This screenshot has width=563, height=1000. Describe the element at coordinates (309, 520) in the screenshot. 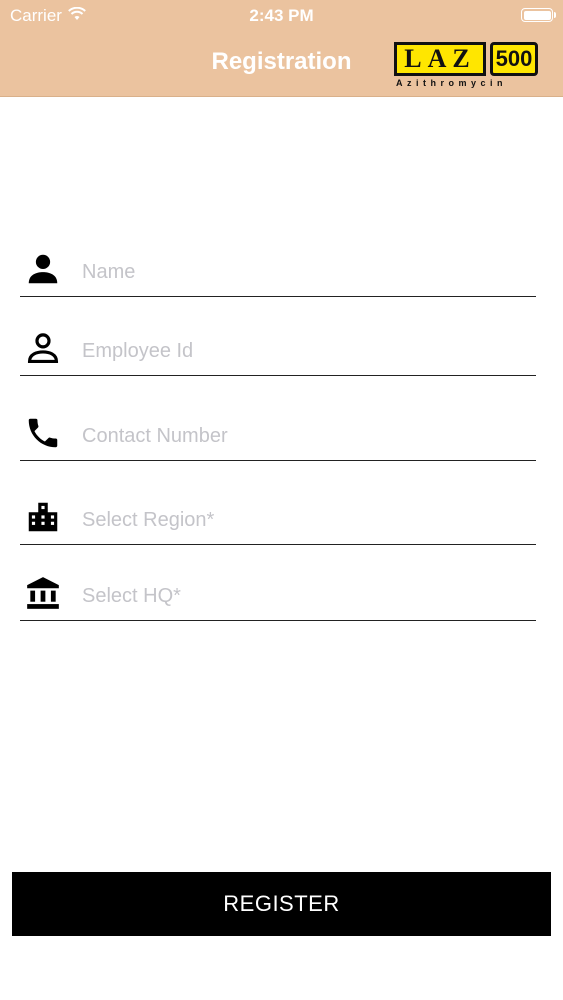

I see `select-region-input` at that location.